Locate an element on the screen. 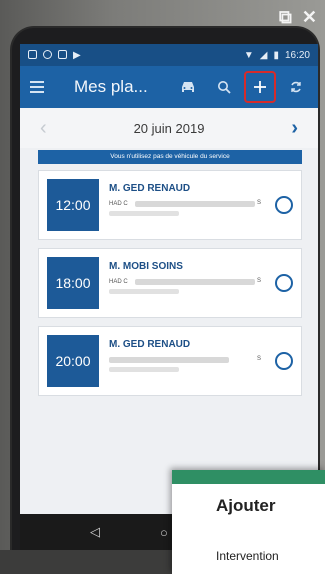 The image size is (325, 574). appointment-card: 20:00 M. GED RENAUD S is located at coordinates (170, 361).